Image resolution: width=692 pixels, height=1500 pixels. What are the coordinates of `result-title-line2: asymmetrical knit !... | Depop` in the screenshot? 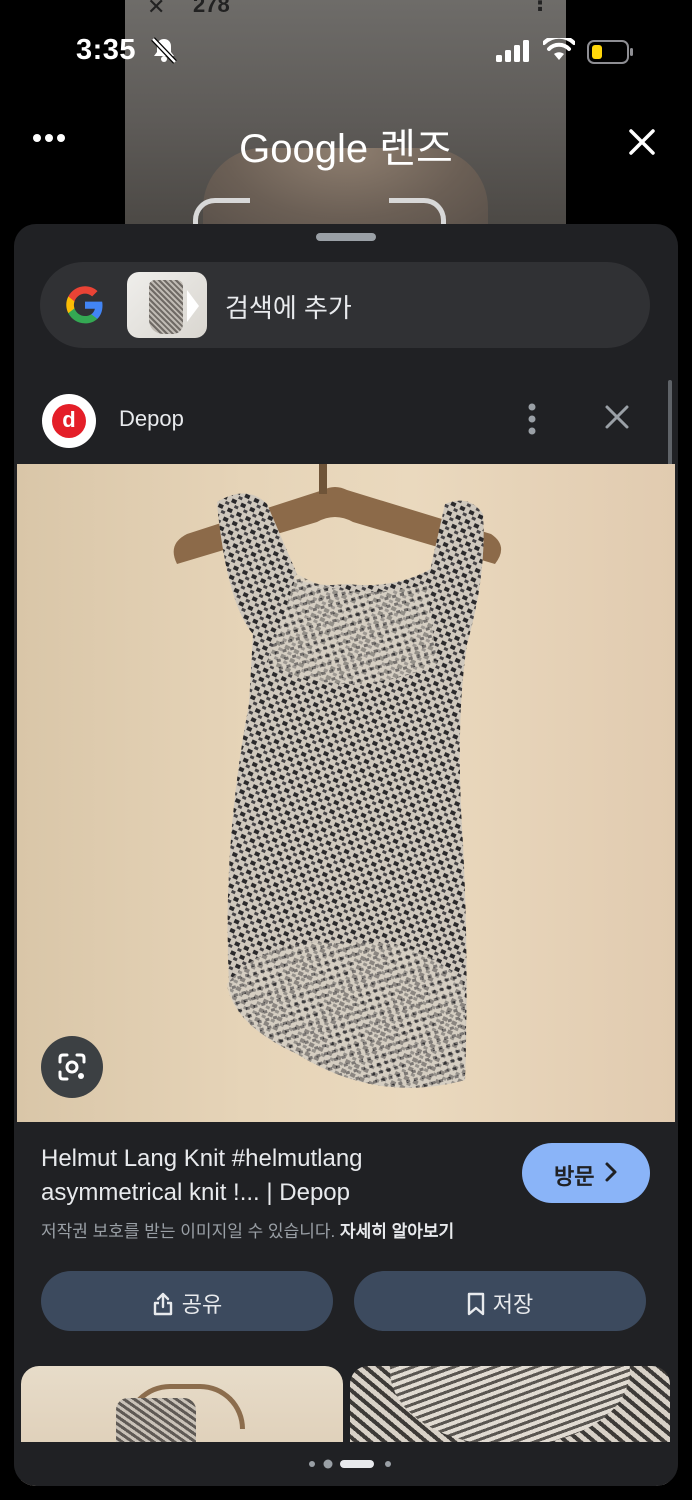 It's located at (195, 1192).